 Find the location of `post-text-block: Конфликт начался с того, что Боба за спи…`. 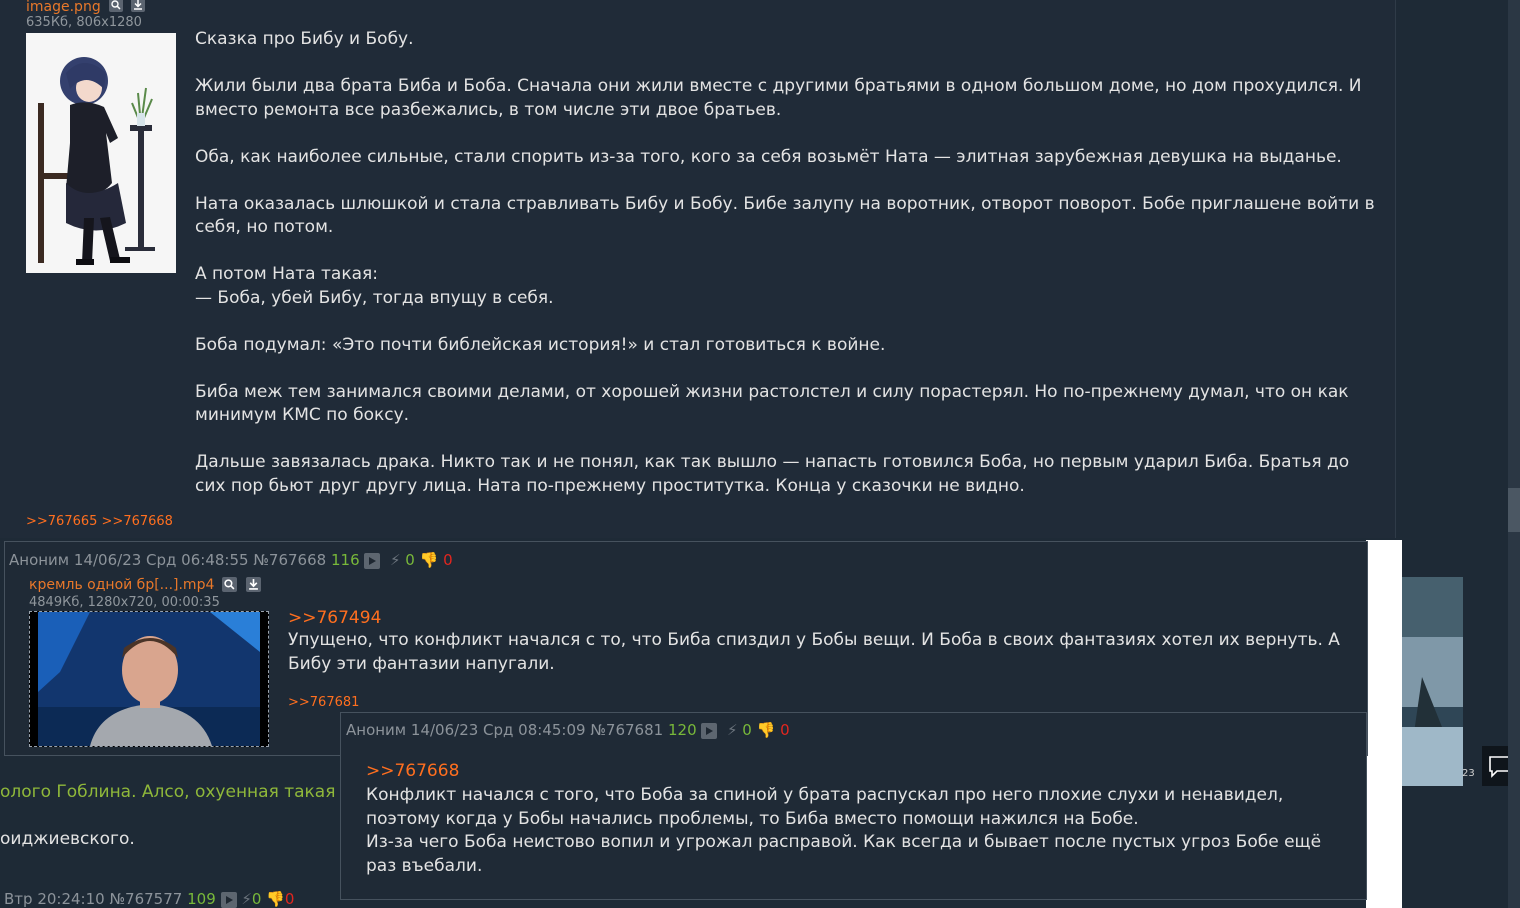

post-text-block: Конфликт начался с того, что Боба за спи… is located at coordinates (858, 831).